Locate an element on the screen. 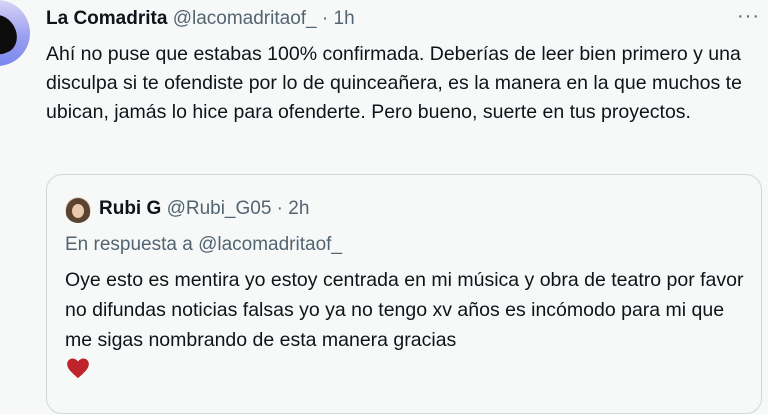 The height and width of the screenshot is (414, 768). author-name: La Comadrita is located at coordinates (106, 18).